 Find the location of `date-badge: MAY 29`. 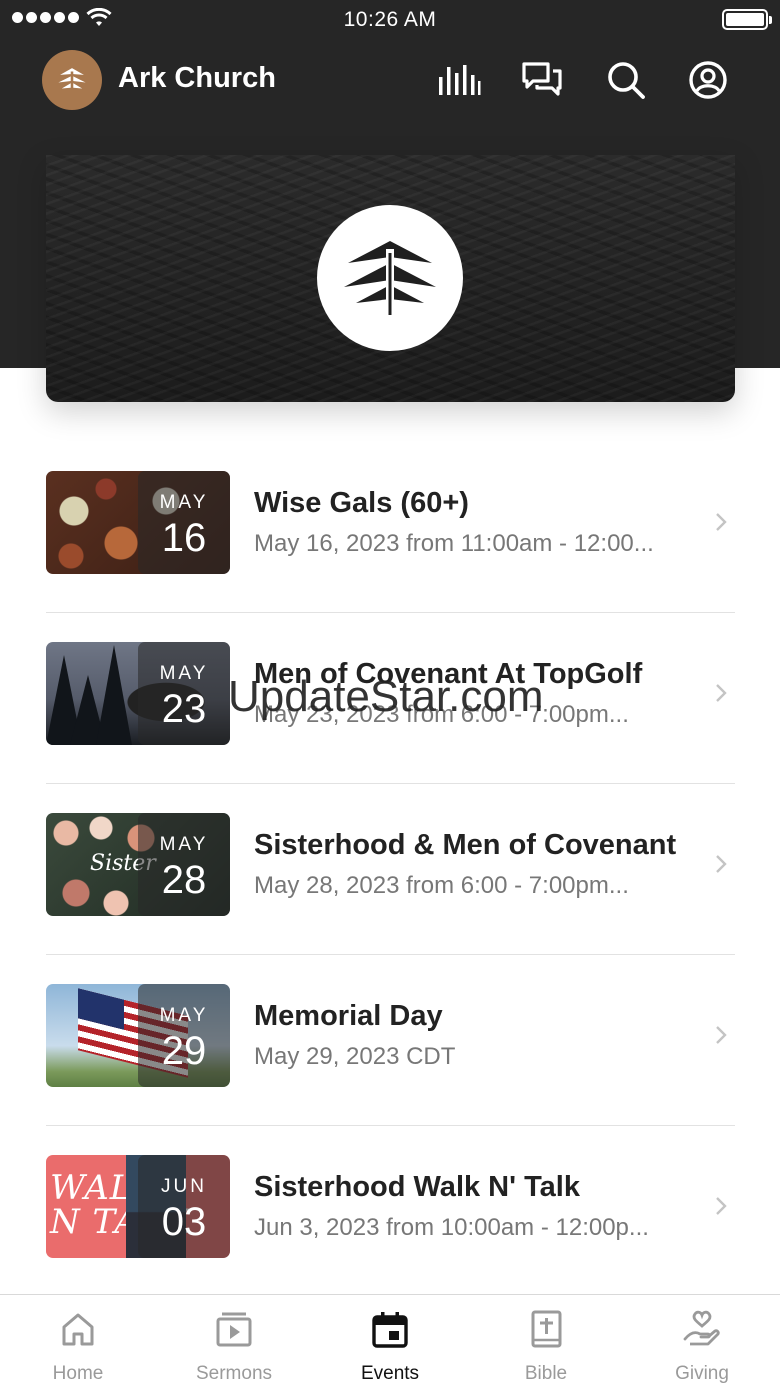

date-badge: MAY 29 is located at coordinates (184, 1035).